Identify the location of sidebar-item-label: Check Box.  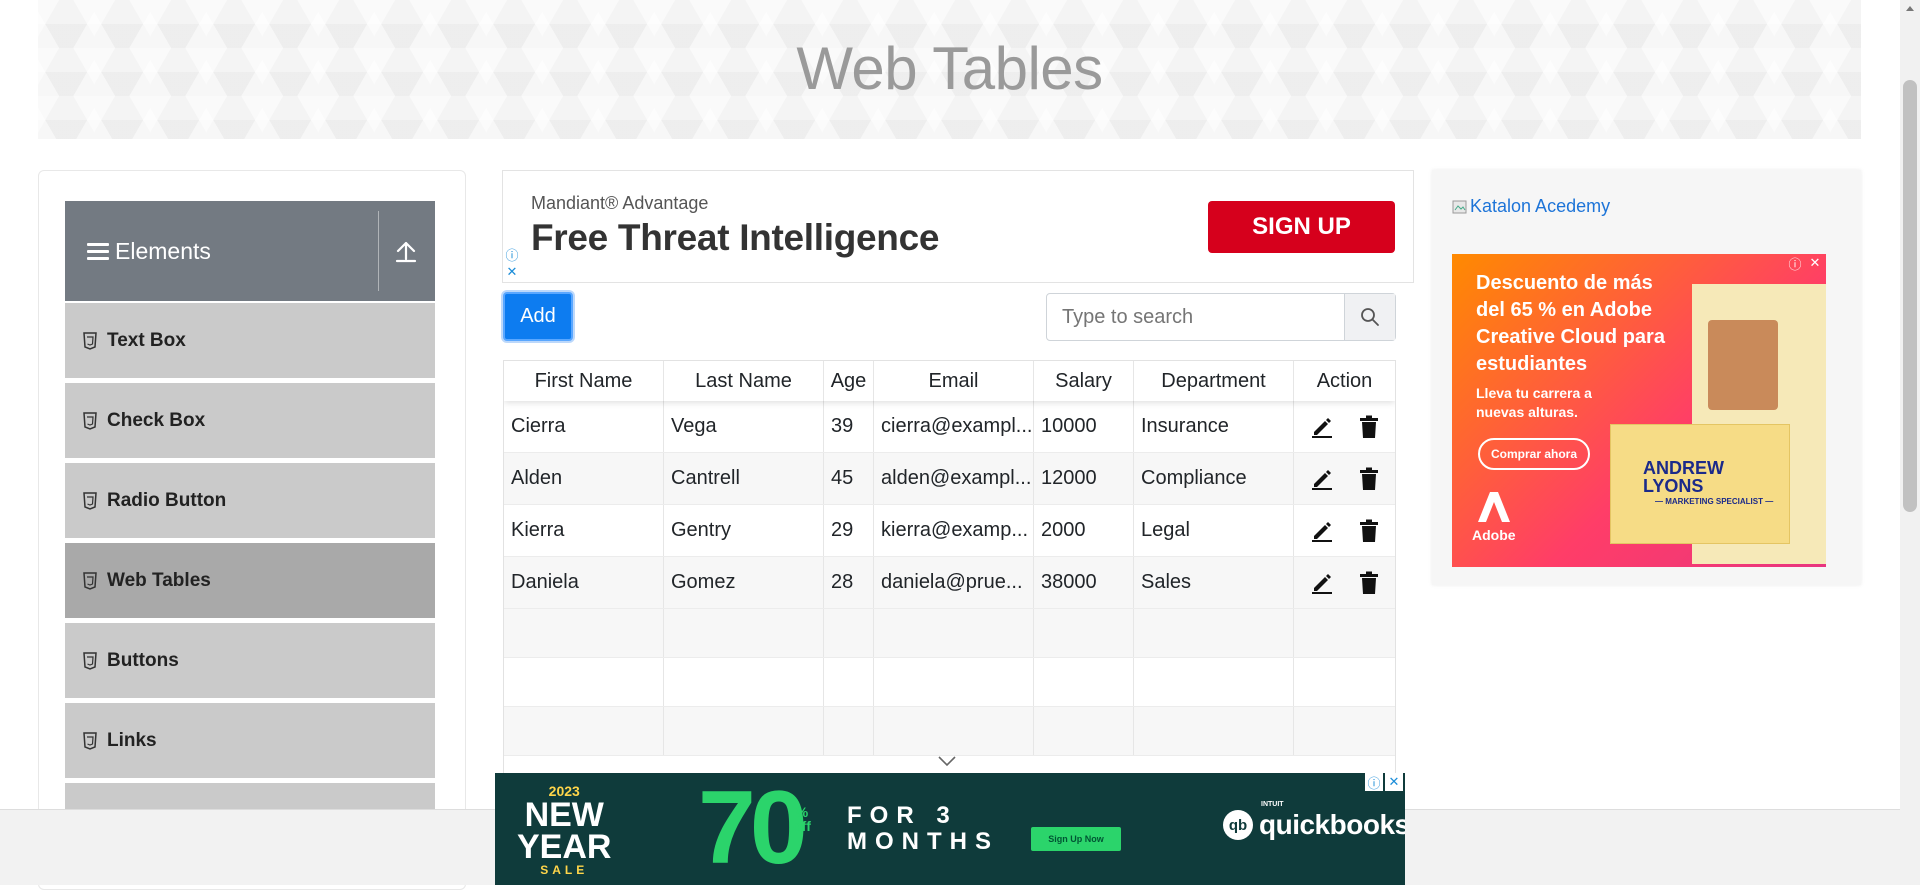
(156, 420).